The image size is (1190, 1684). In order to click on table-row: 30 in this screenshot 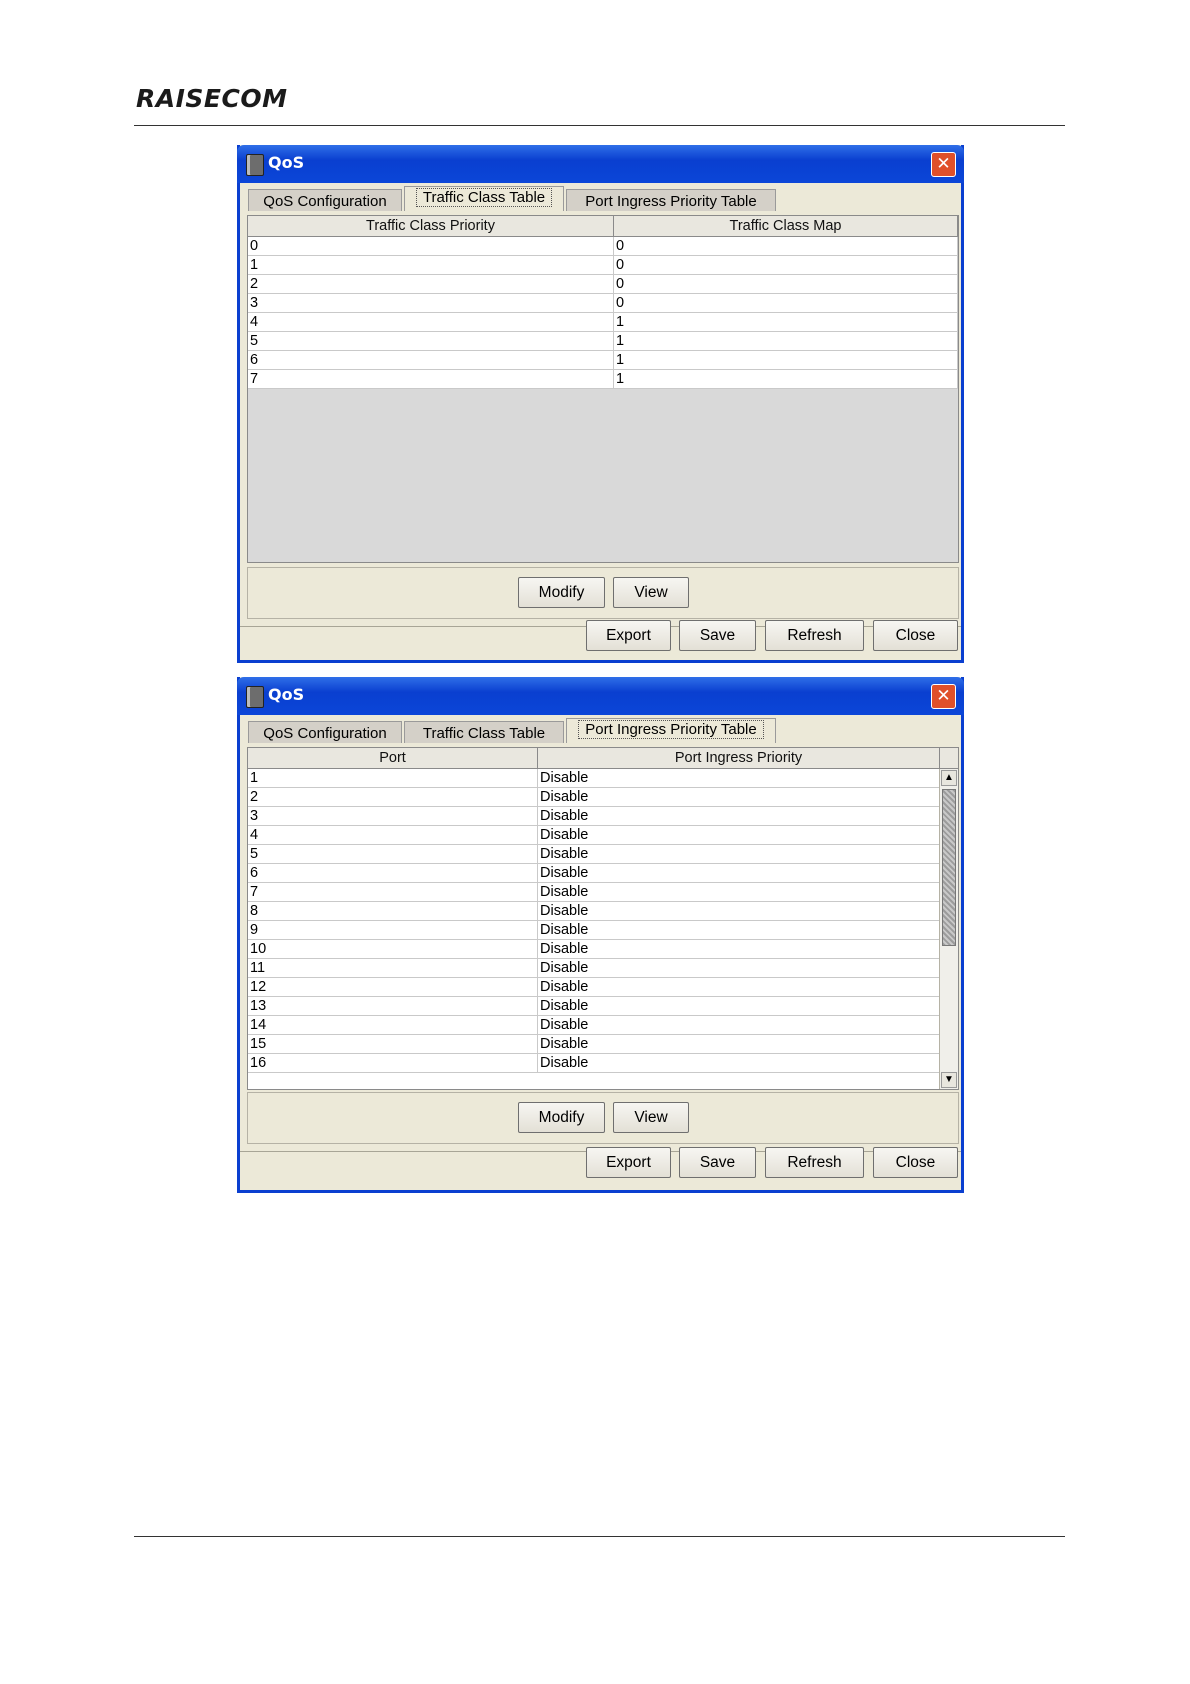, I will do `click(603, 303)`.